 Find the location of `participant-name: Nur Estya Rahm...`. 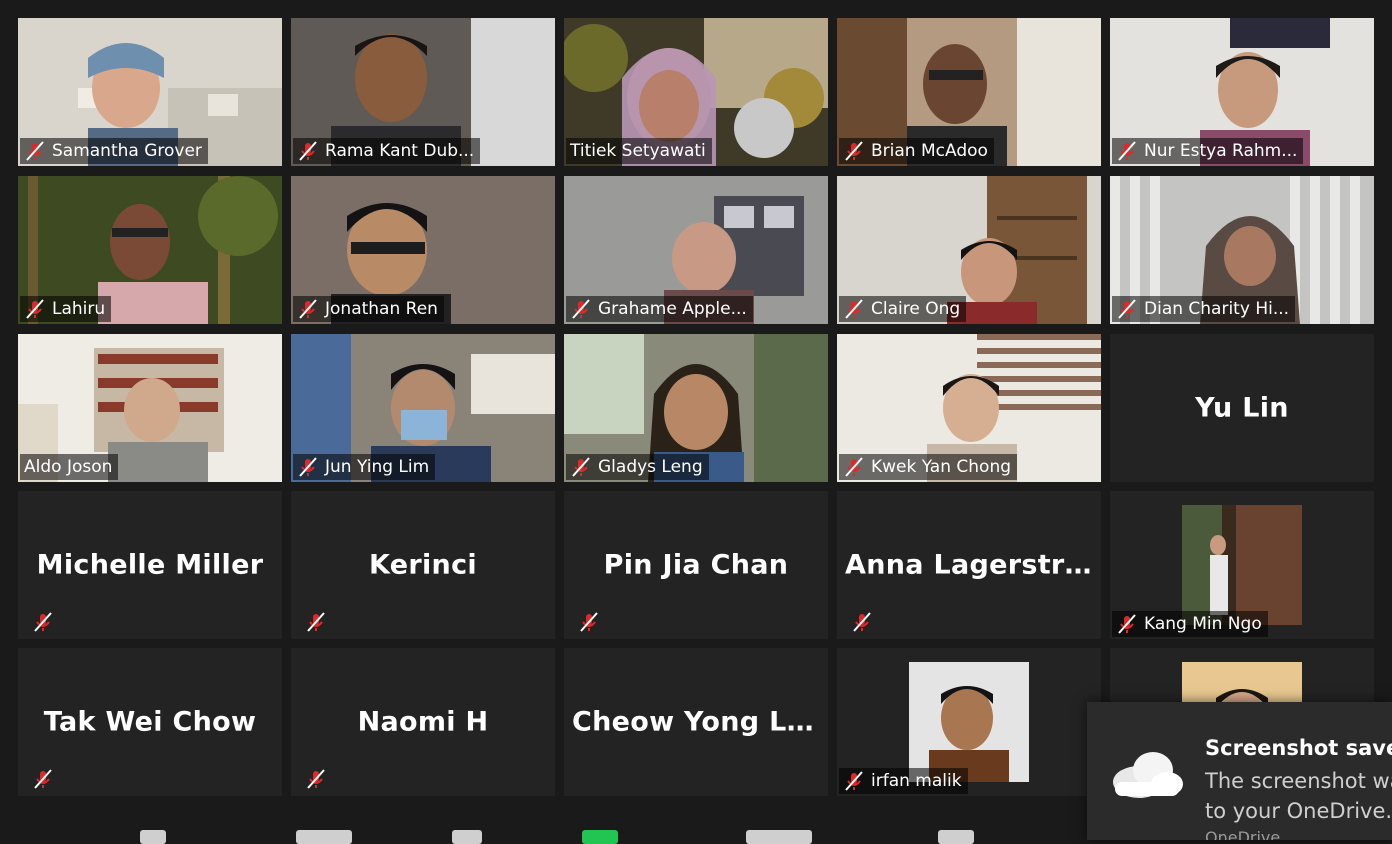

participant-name: Nur Estya Rahm... is located at coordinates (1221, 151).